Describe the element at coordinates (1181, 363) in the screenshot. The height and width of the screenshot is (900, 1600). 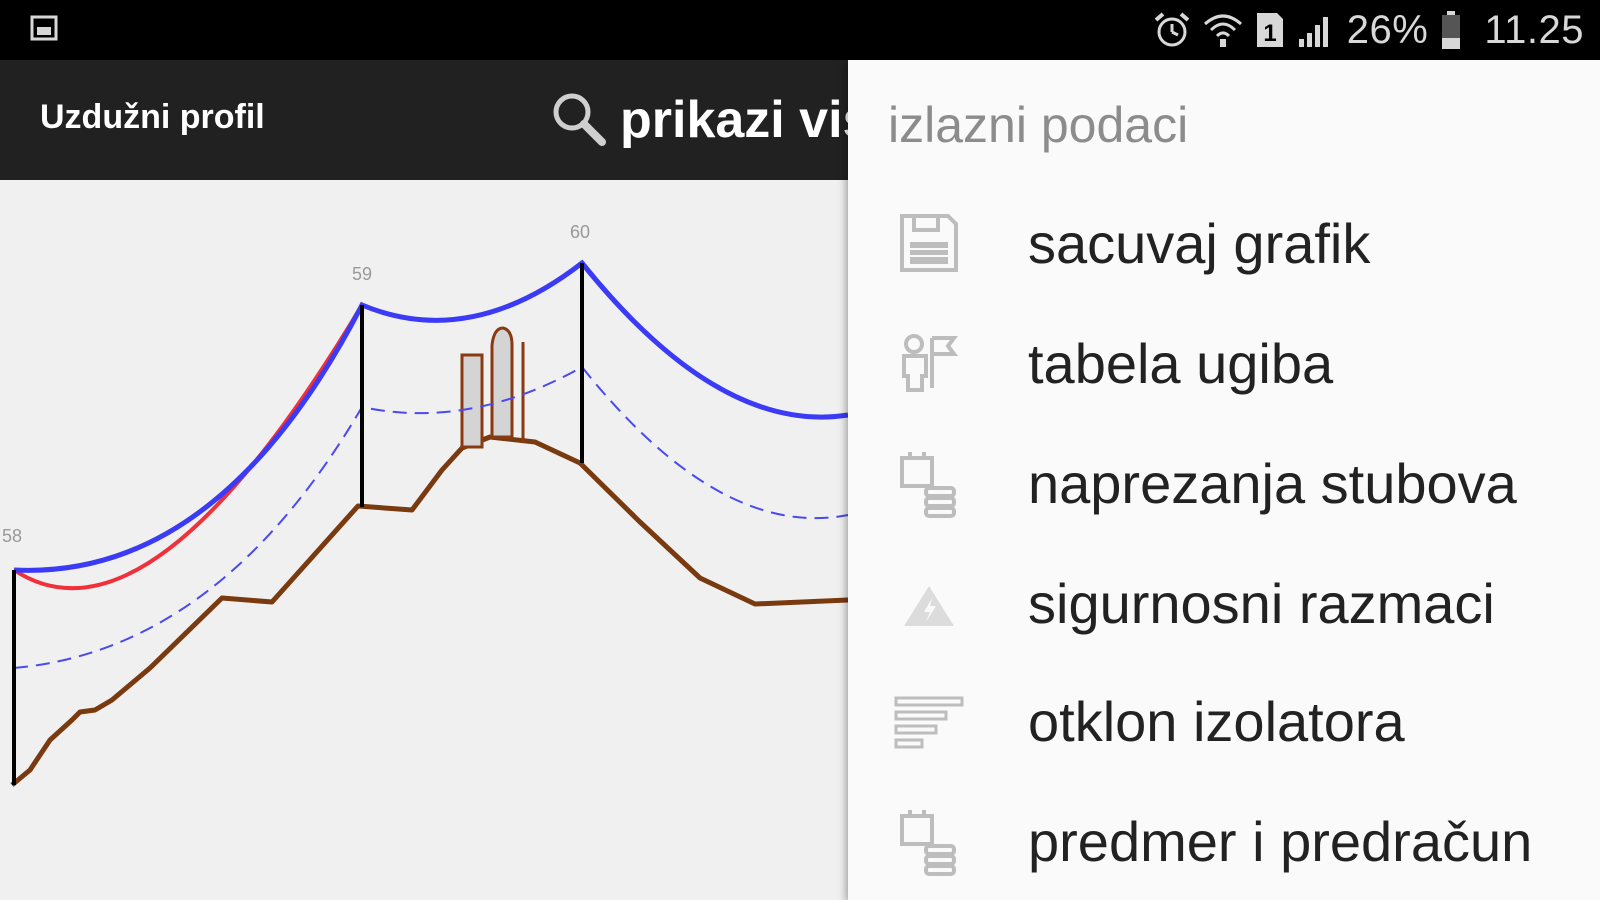
I see `menu-item-label: tabela ugiba` at that location.